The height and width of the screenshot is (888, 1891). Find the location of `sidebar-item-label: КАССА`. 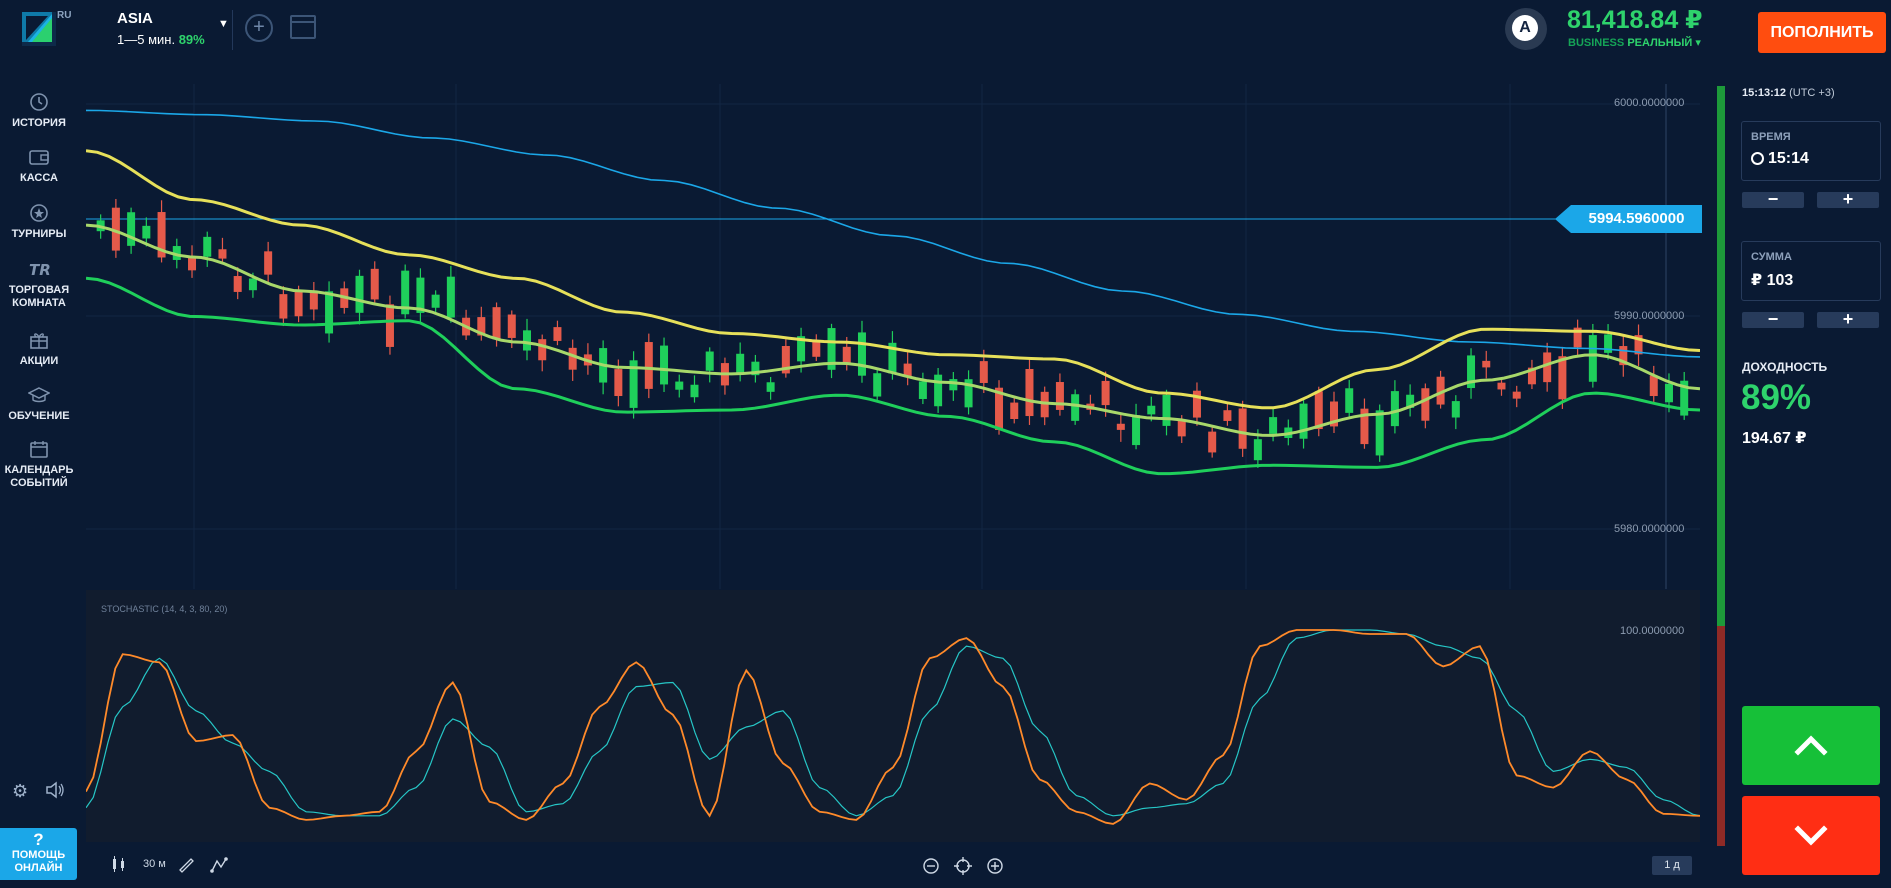

sidebar-item-label: КАССА is located at coordinates (39, 178).